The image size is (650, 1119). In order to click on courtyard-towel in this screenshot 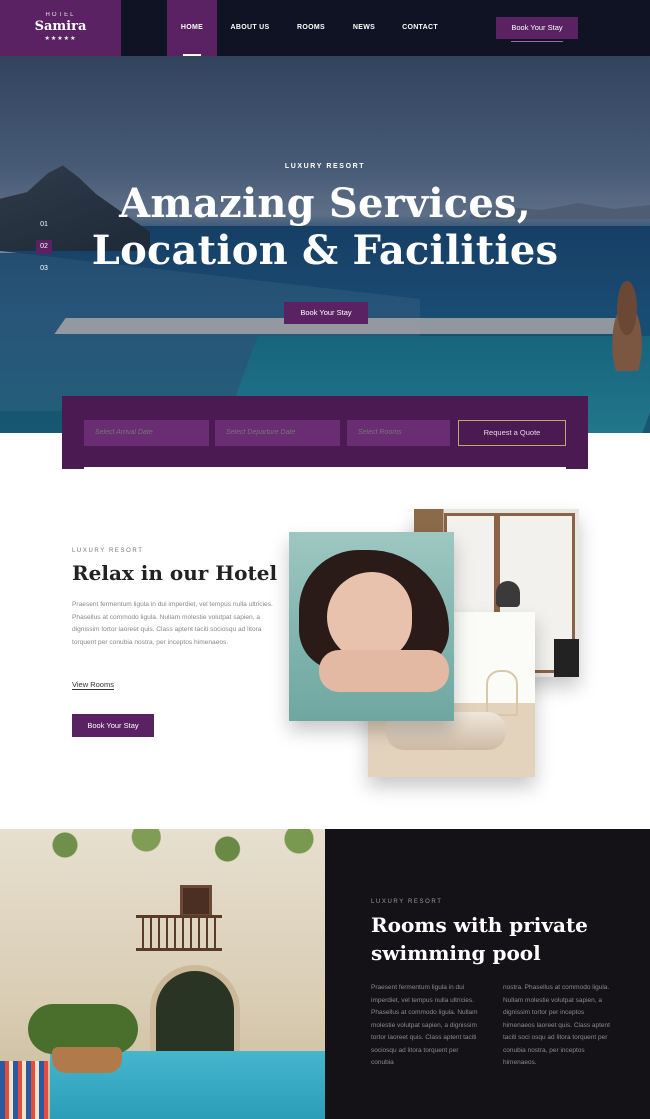, I will do `click(24, 1090)`.